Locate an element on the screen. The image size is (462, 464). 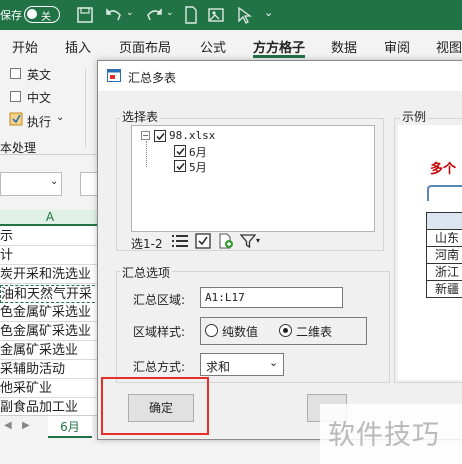
autosave-toggle: 关 is located at coordinates (42, 14).